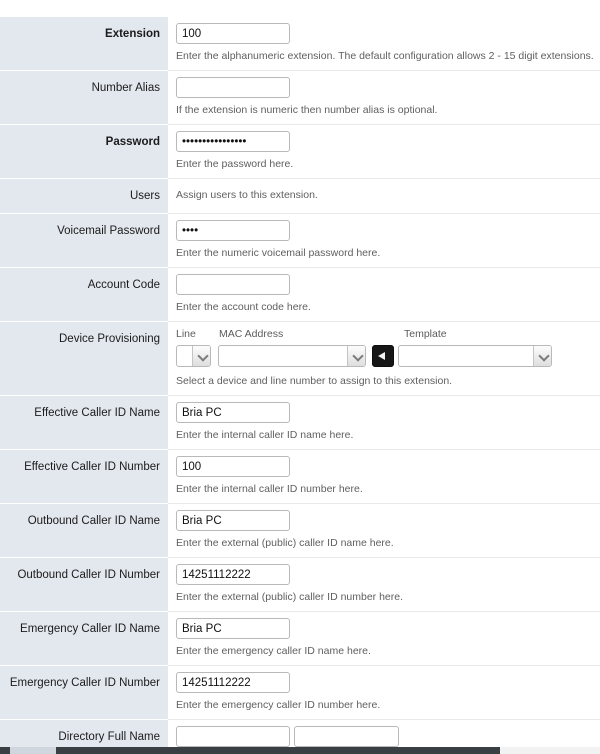 This screenshot has width=600, height=754. Describe the element at coordinates (243, 307) in the screenshot. I see `field-description-account-code: Enter the account code here.` at that location.